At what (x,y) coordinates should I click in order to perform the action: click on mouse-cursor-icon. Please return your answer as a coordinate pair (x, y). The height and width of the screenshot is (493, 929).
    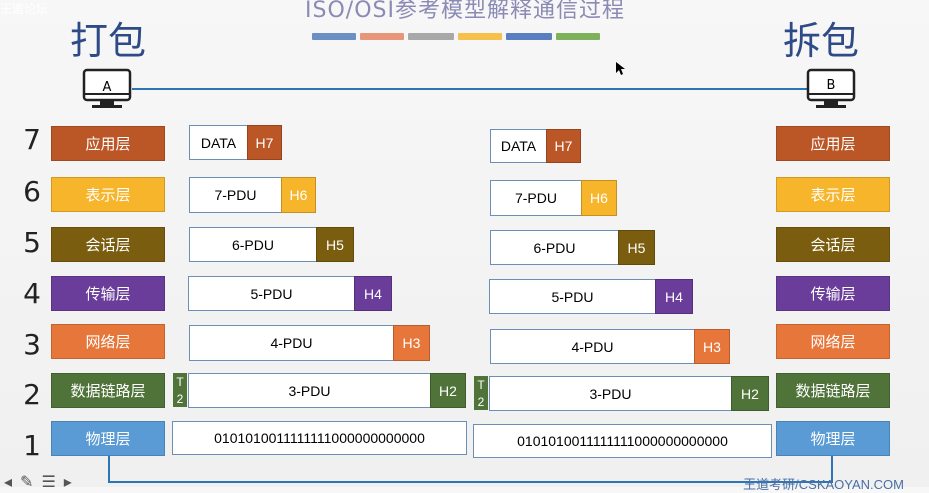
    Looking at the image, I should click on (621, 70).